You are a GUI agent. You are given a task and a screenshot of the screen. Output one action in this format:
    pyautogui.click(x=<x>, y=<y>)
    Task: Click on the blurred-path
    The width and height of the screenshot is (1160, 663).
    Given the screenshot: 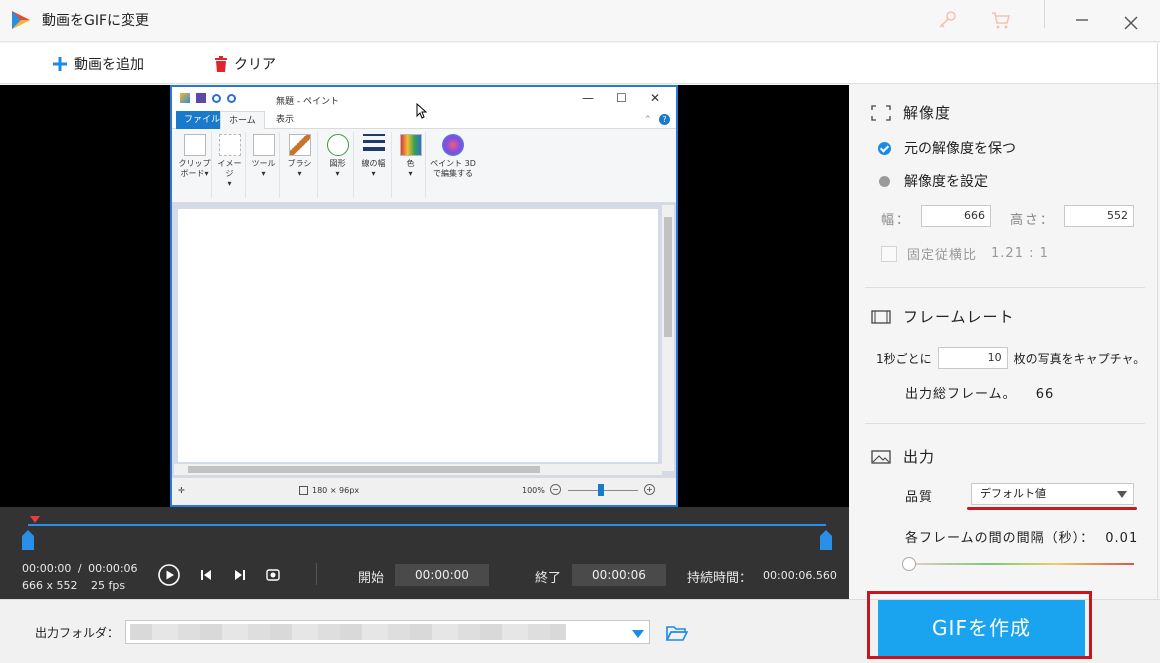 What is the action you would take?
    pyautogui.click(x=348, y=632)
    